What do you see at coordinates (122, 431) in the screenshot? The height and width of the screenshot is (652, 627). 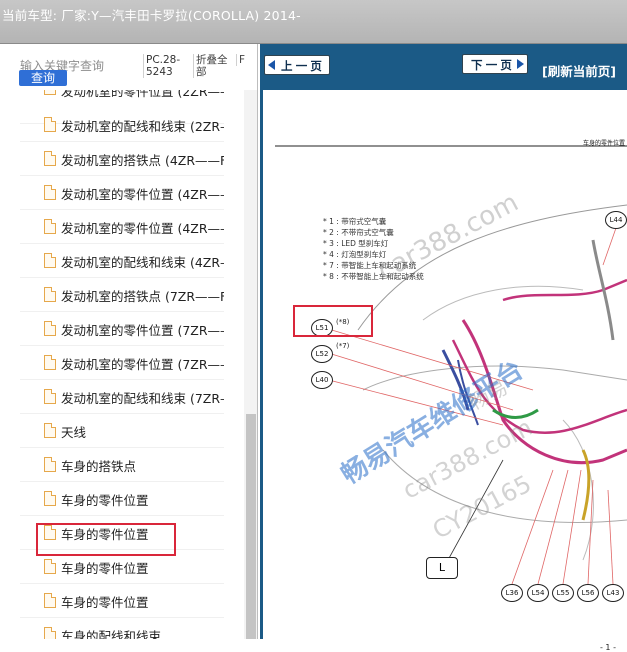 I see `list-item: 天线` at bounding box center [122, 431].